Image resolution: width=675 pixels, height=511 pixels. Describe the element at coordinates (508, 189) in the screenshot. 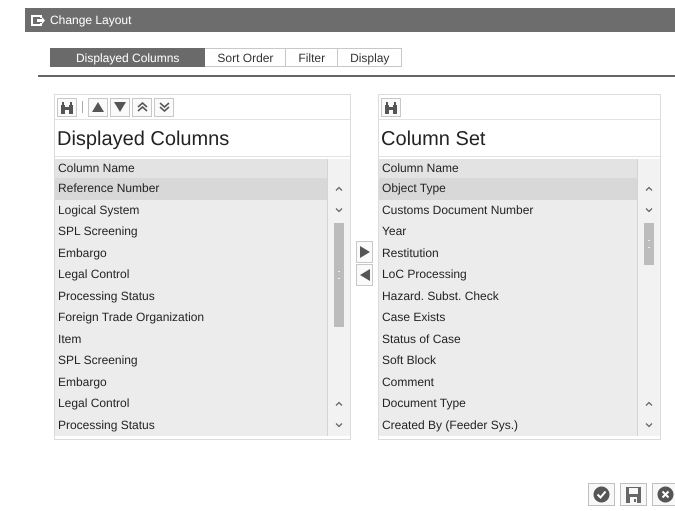

I see `list-row: Object Type` at that location.